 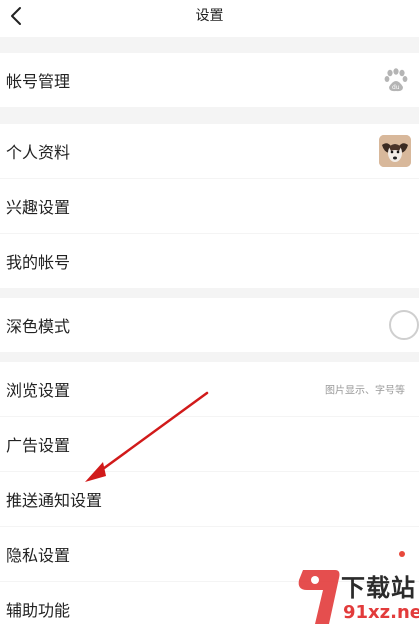 I want to click on notification-dot, so click(x=402, y=554).